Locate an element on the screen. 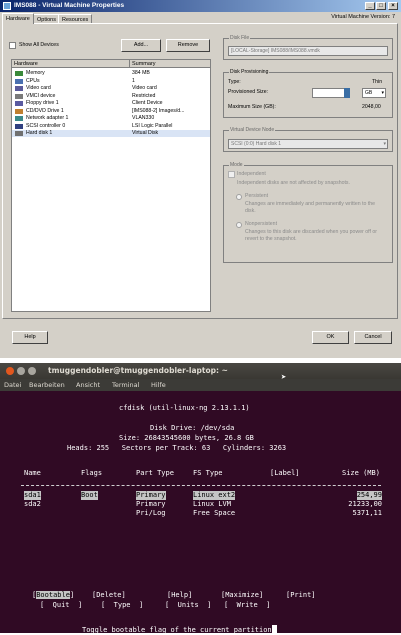  partition-size: 21233,00 is located at coordinates (365, 504).